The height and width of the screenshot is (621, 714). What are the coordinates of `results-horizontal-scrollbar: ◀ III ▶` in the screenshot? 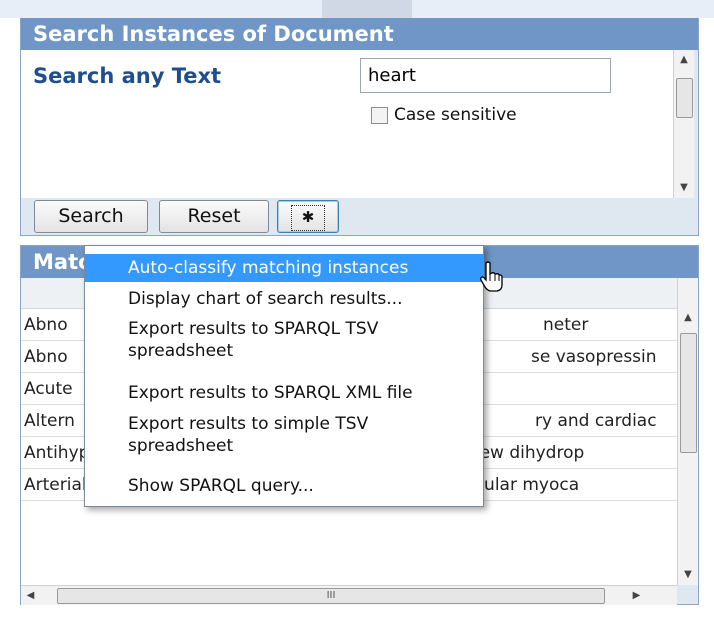 It's located at (349, 595).